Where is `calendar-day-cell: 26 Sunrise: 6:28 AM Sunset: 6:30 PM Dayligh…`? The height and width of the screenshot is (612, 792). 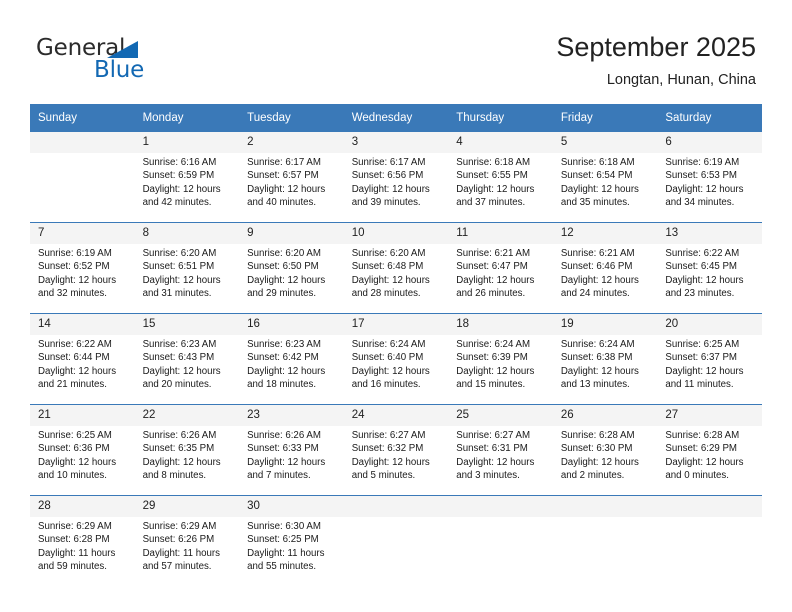
calendar-day-cell: 26 Sunrise: 6:28 AM Sunset: 6:30 PM Dayligh… is located at coordinates (605, 450).